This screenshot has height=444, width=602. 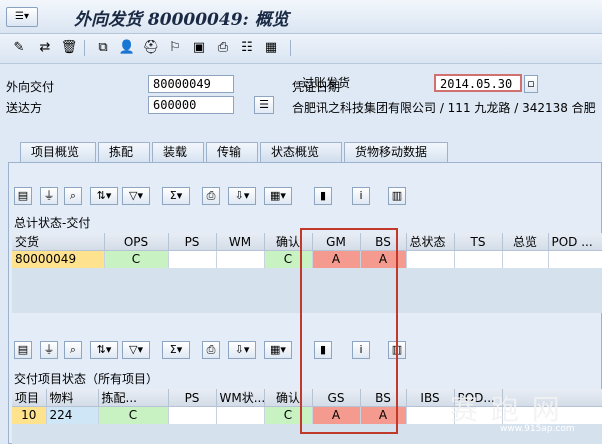 I want to click on delivery-label: 外向交付, so click(x=30, y=87).